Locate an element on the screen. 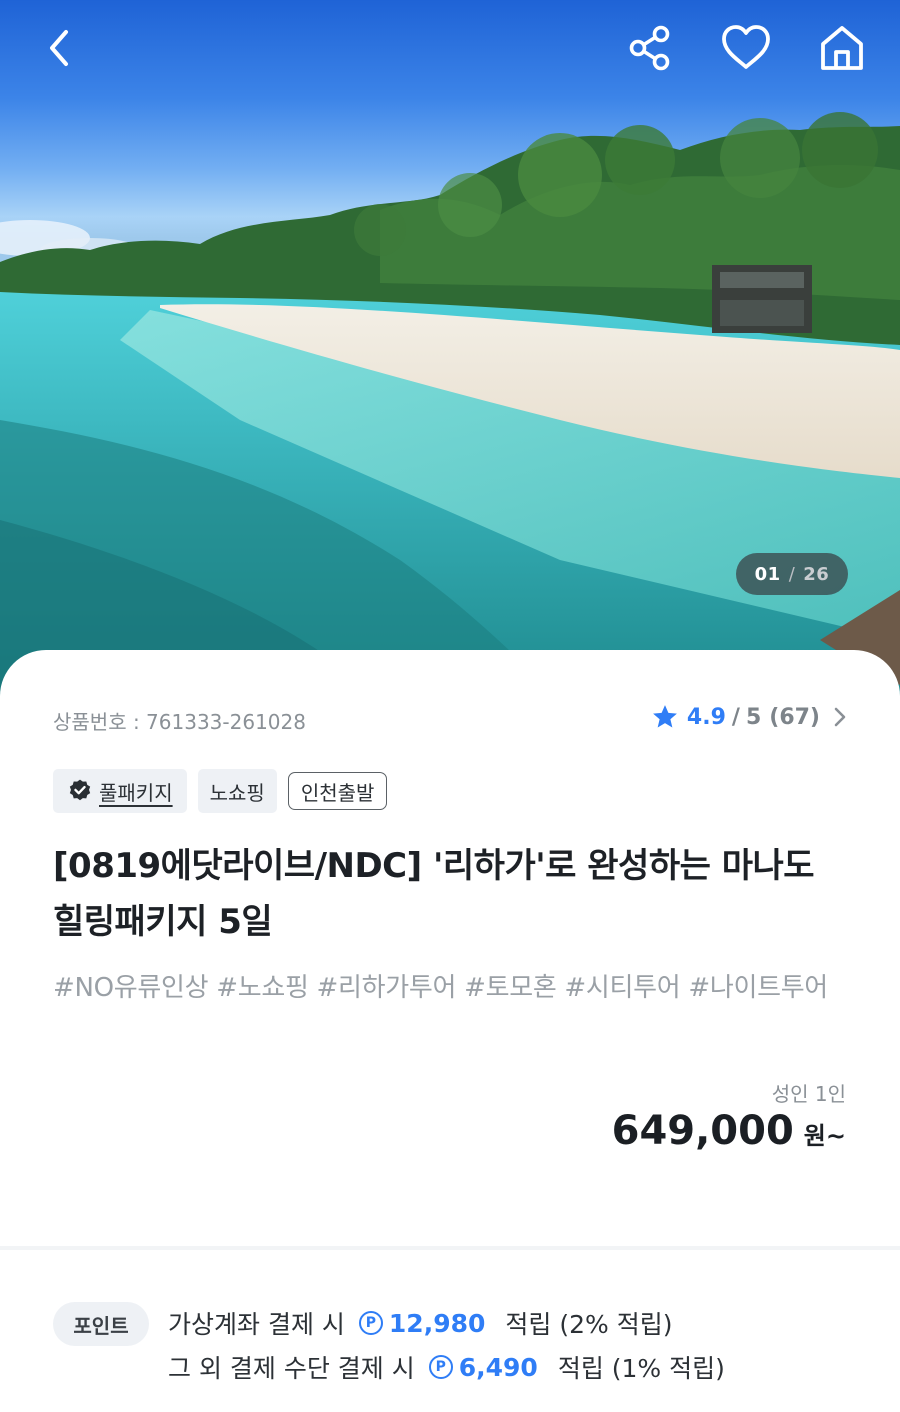  verified-badge-icon is located at coordinates (80, 790).